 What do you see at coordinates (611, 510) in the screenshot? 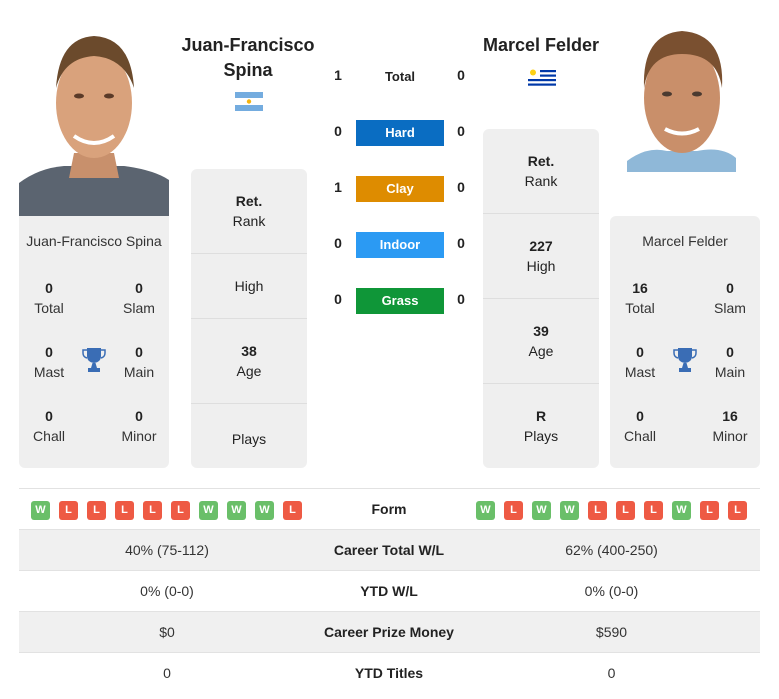
I see `player-right-form: WLWWLLLWLL` at bounding box center [611, 510].